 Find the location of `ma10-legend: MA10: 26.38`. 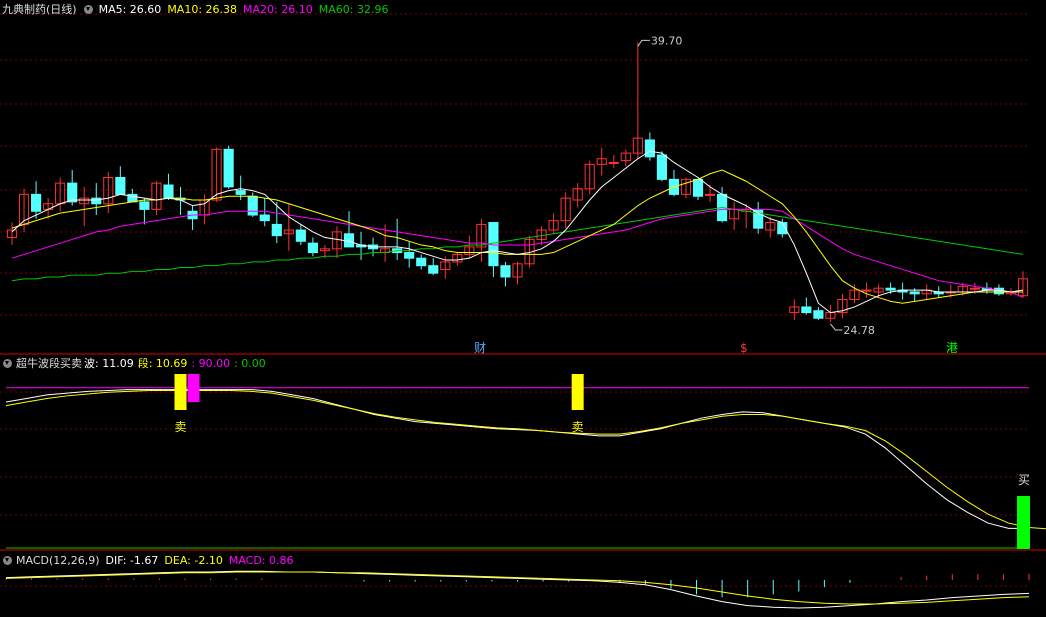

ma10-legend: MA10: 26.38 is located at coordinates (202, 9).